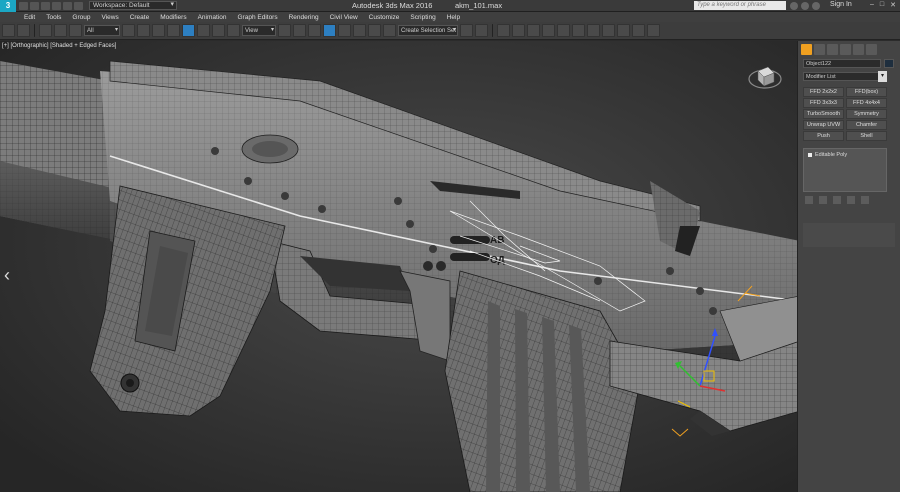  I want to click on menu-group: Group, so click(81, 17).